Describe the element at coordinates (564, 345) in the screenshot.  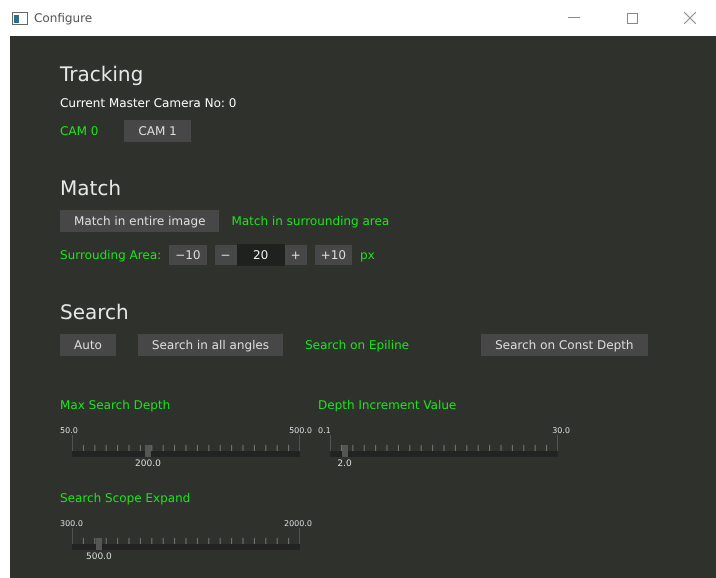
I see `option-button: Search on Const Depth` at that location.